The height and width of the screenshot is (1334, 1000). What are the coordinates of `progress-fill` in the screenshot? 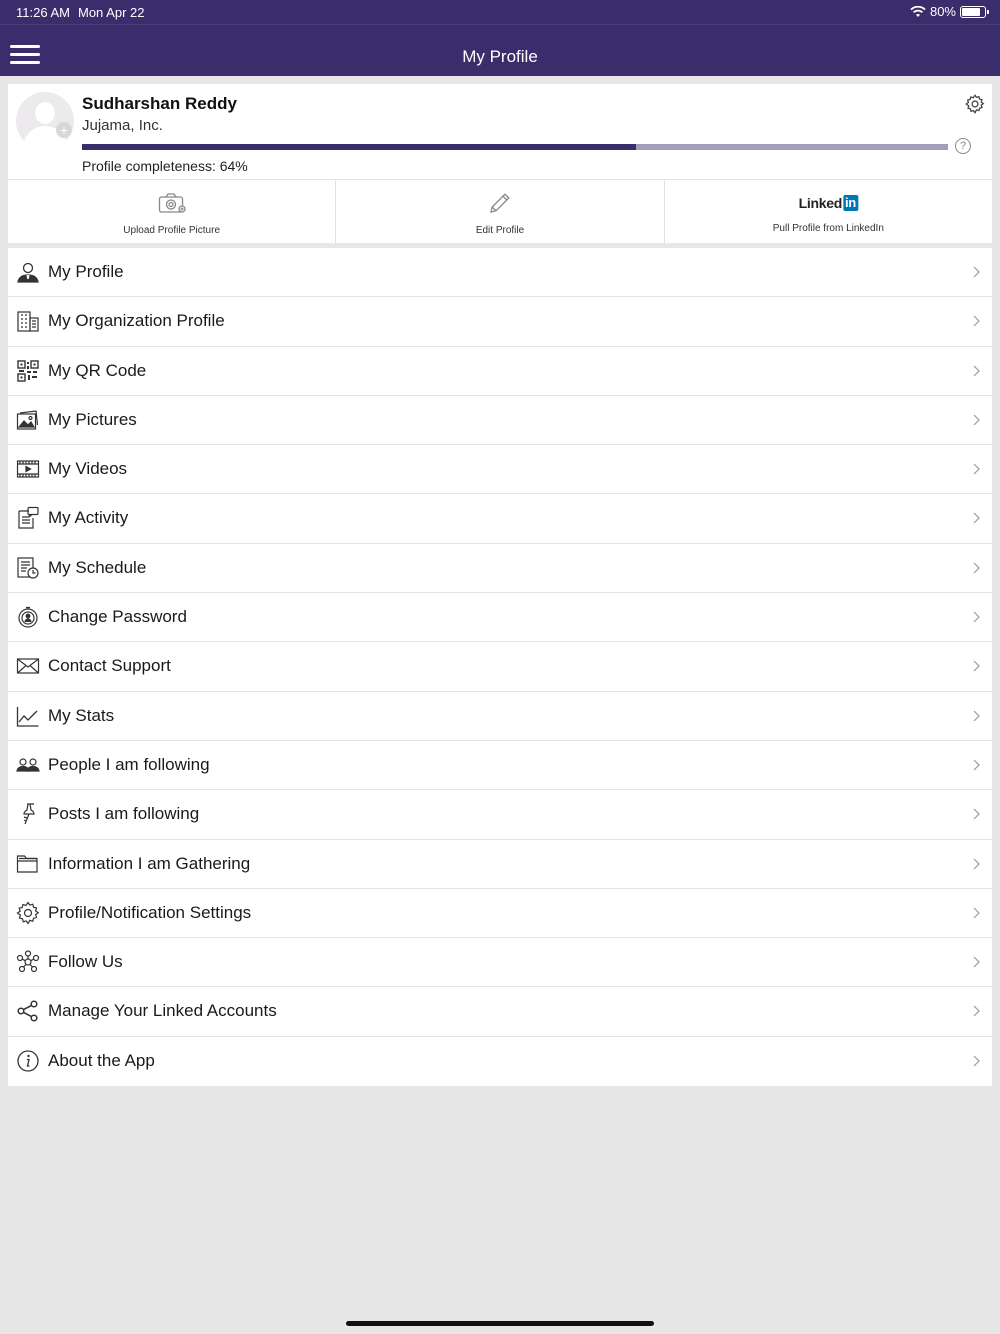 It's located at (359, 147).